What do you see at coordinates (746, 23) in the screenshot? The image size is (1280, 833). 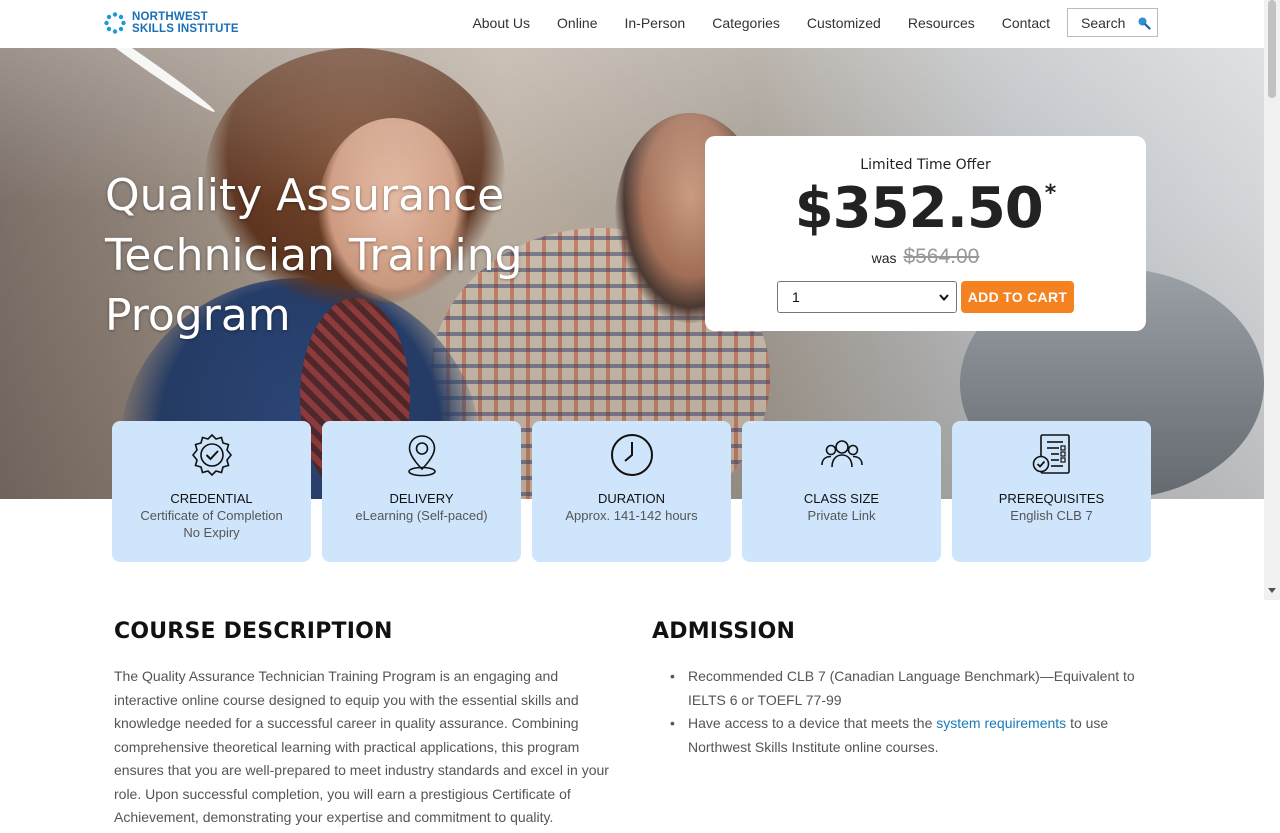 I see `nav-categories: Categories` at bounding box center [746, 23].